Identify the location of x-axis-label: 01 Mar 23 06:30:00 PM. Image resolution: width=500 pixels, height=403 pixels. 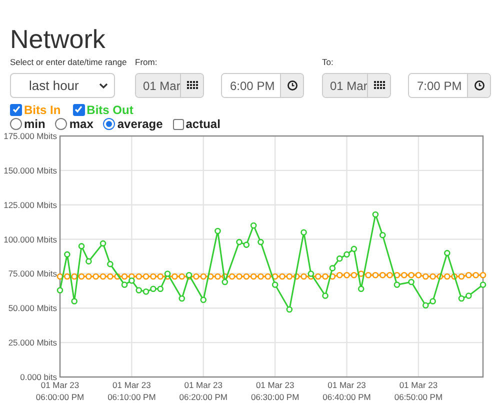
(275, 391).